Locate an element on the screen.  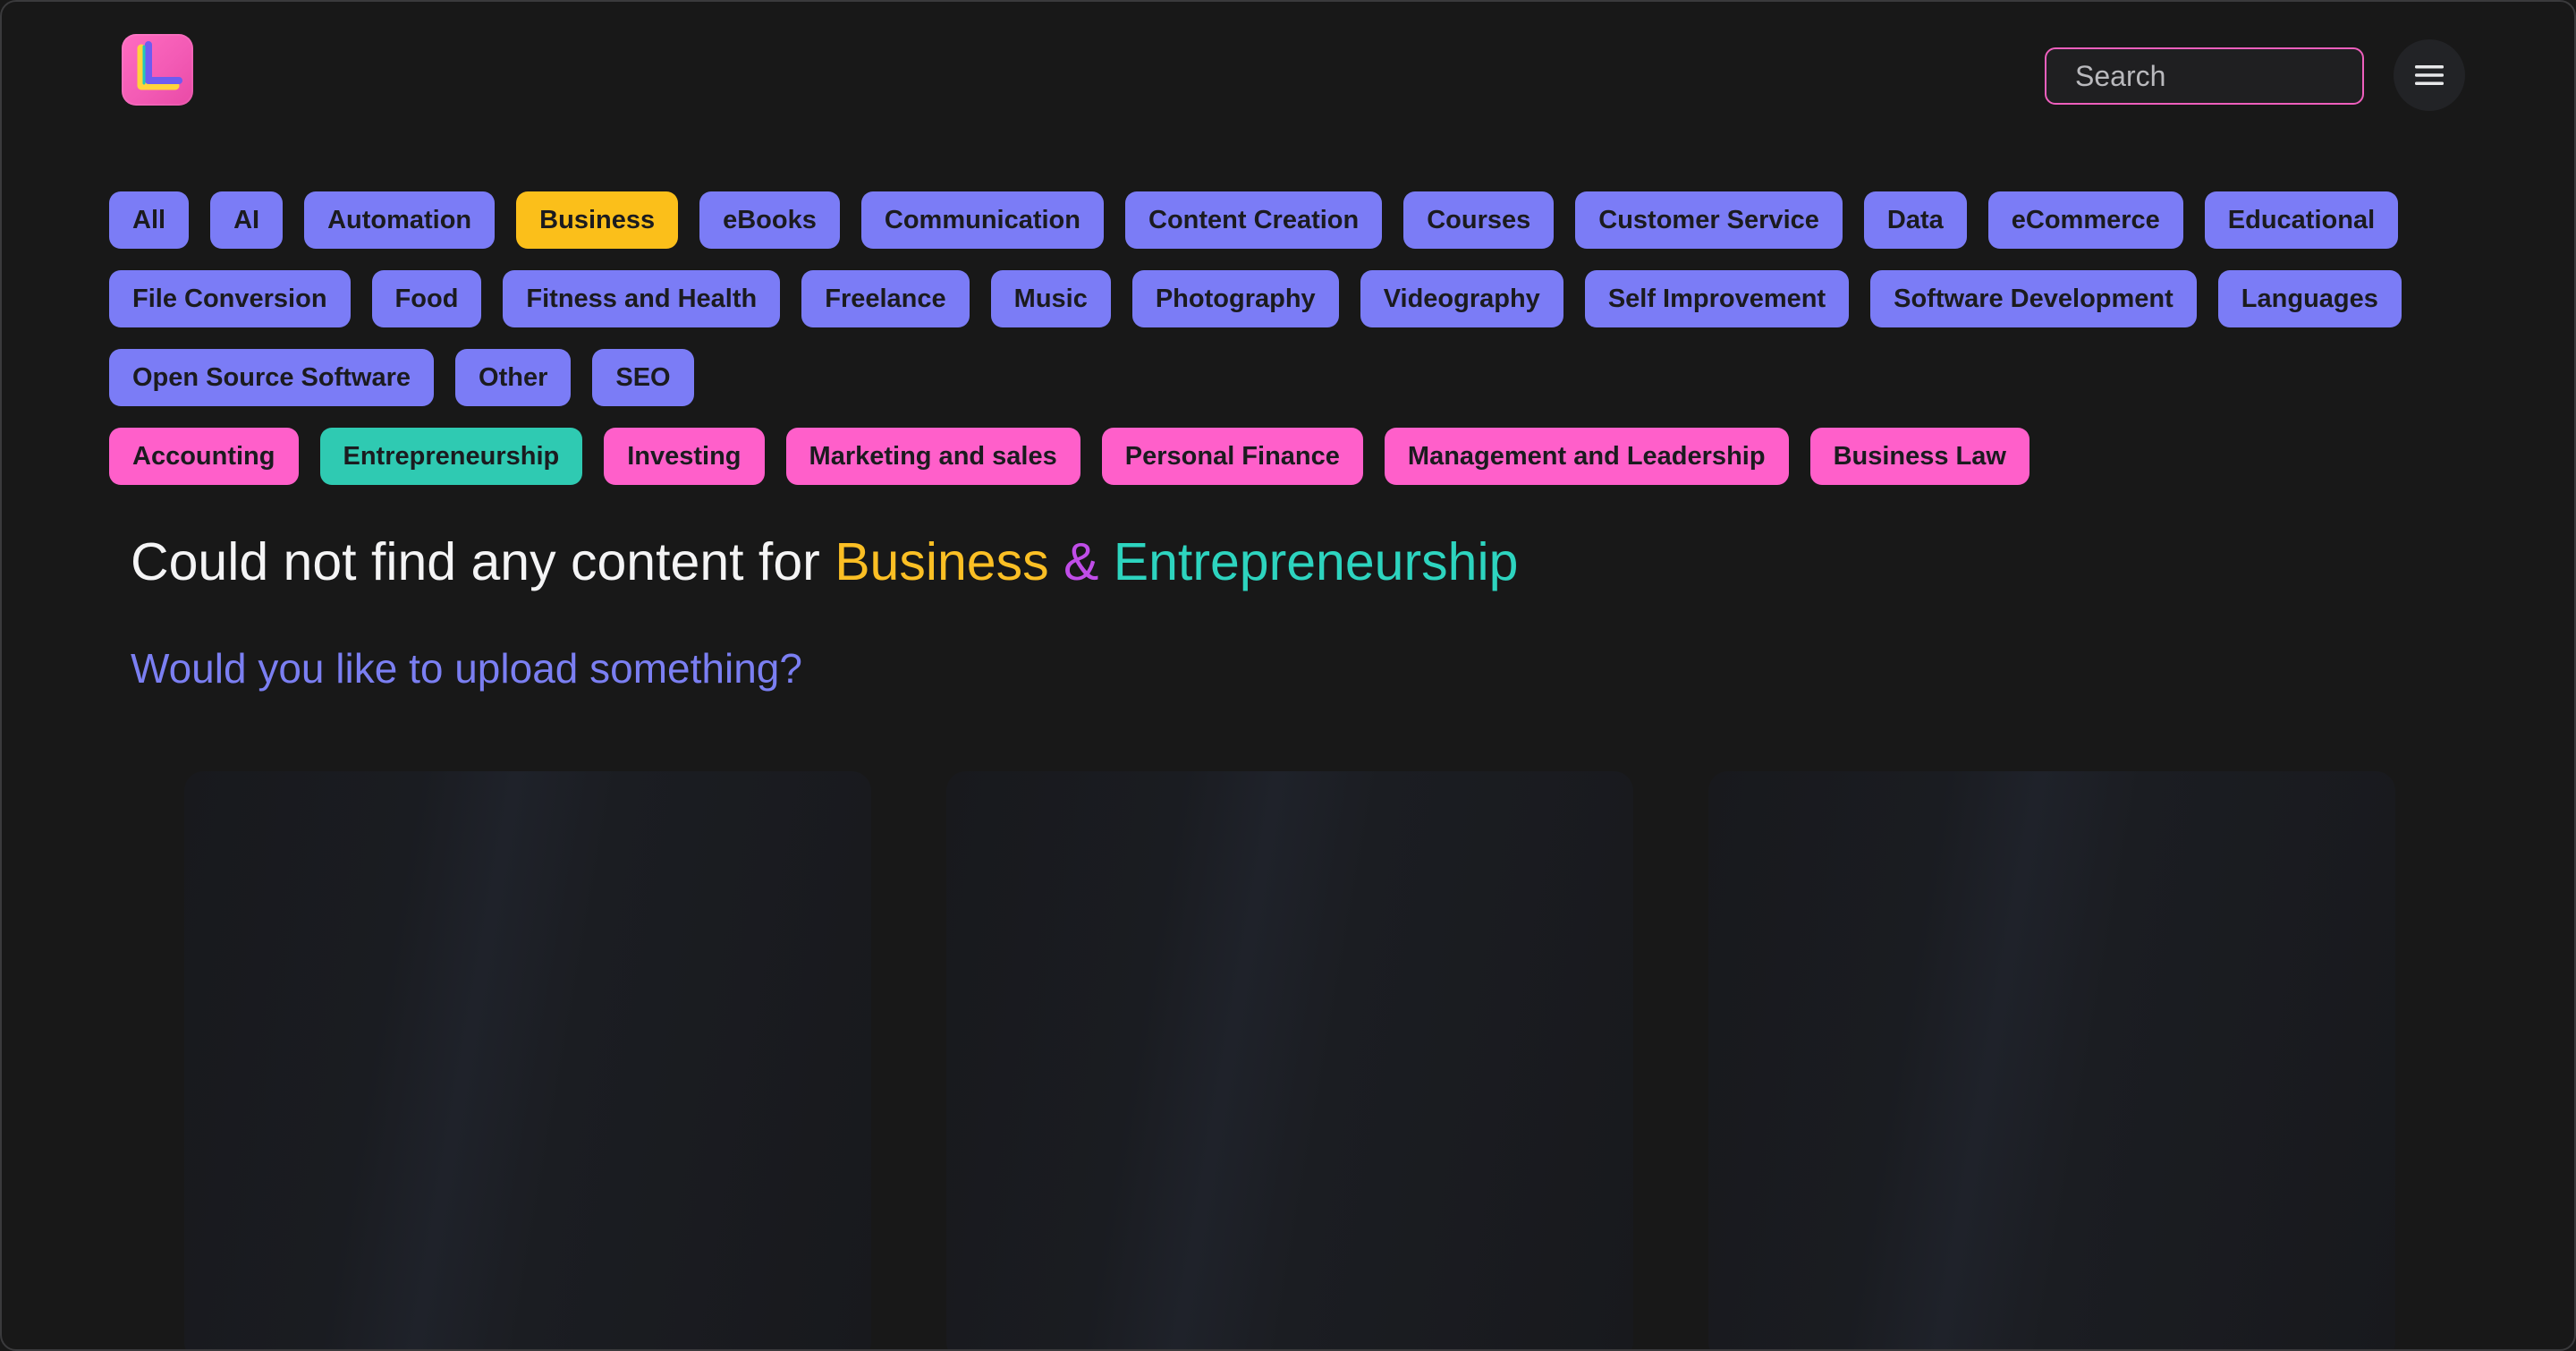
hamburger-menu-icon is located at coordinates (2429, 75).